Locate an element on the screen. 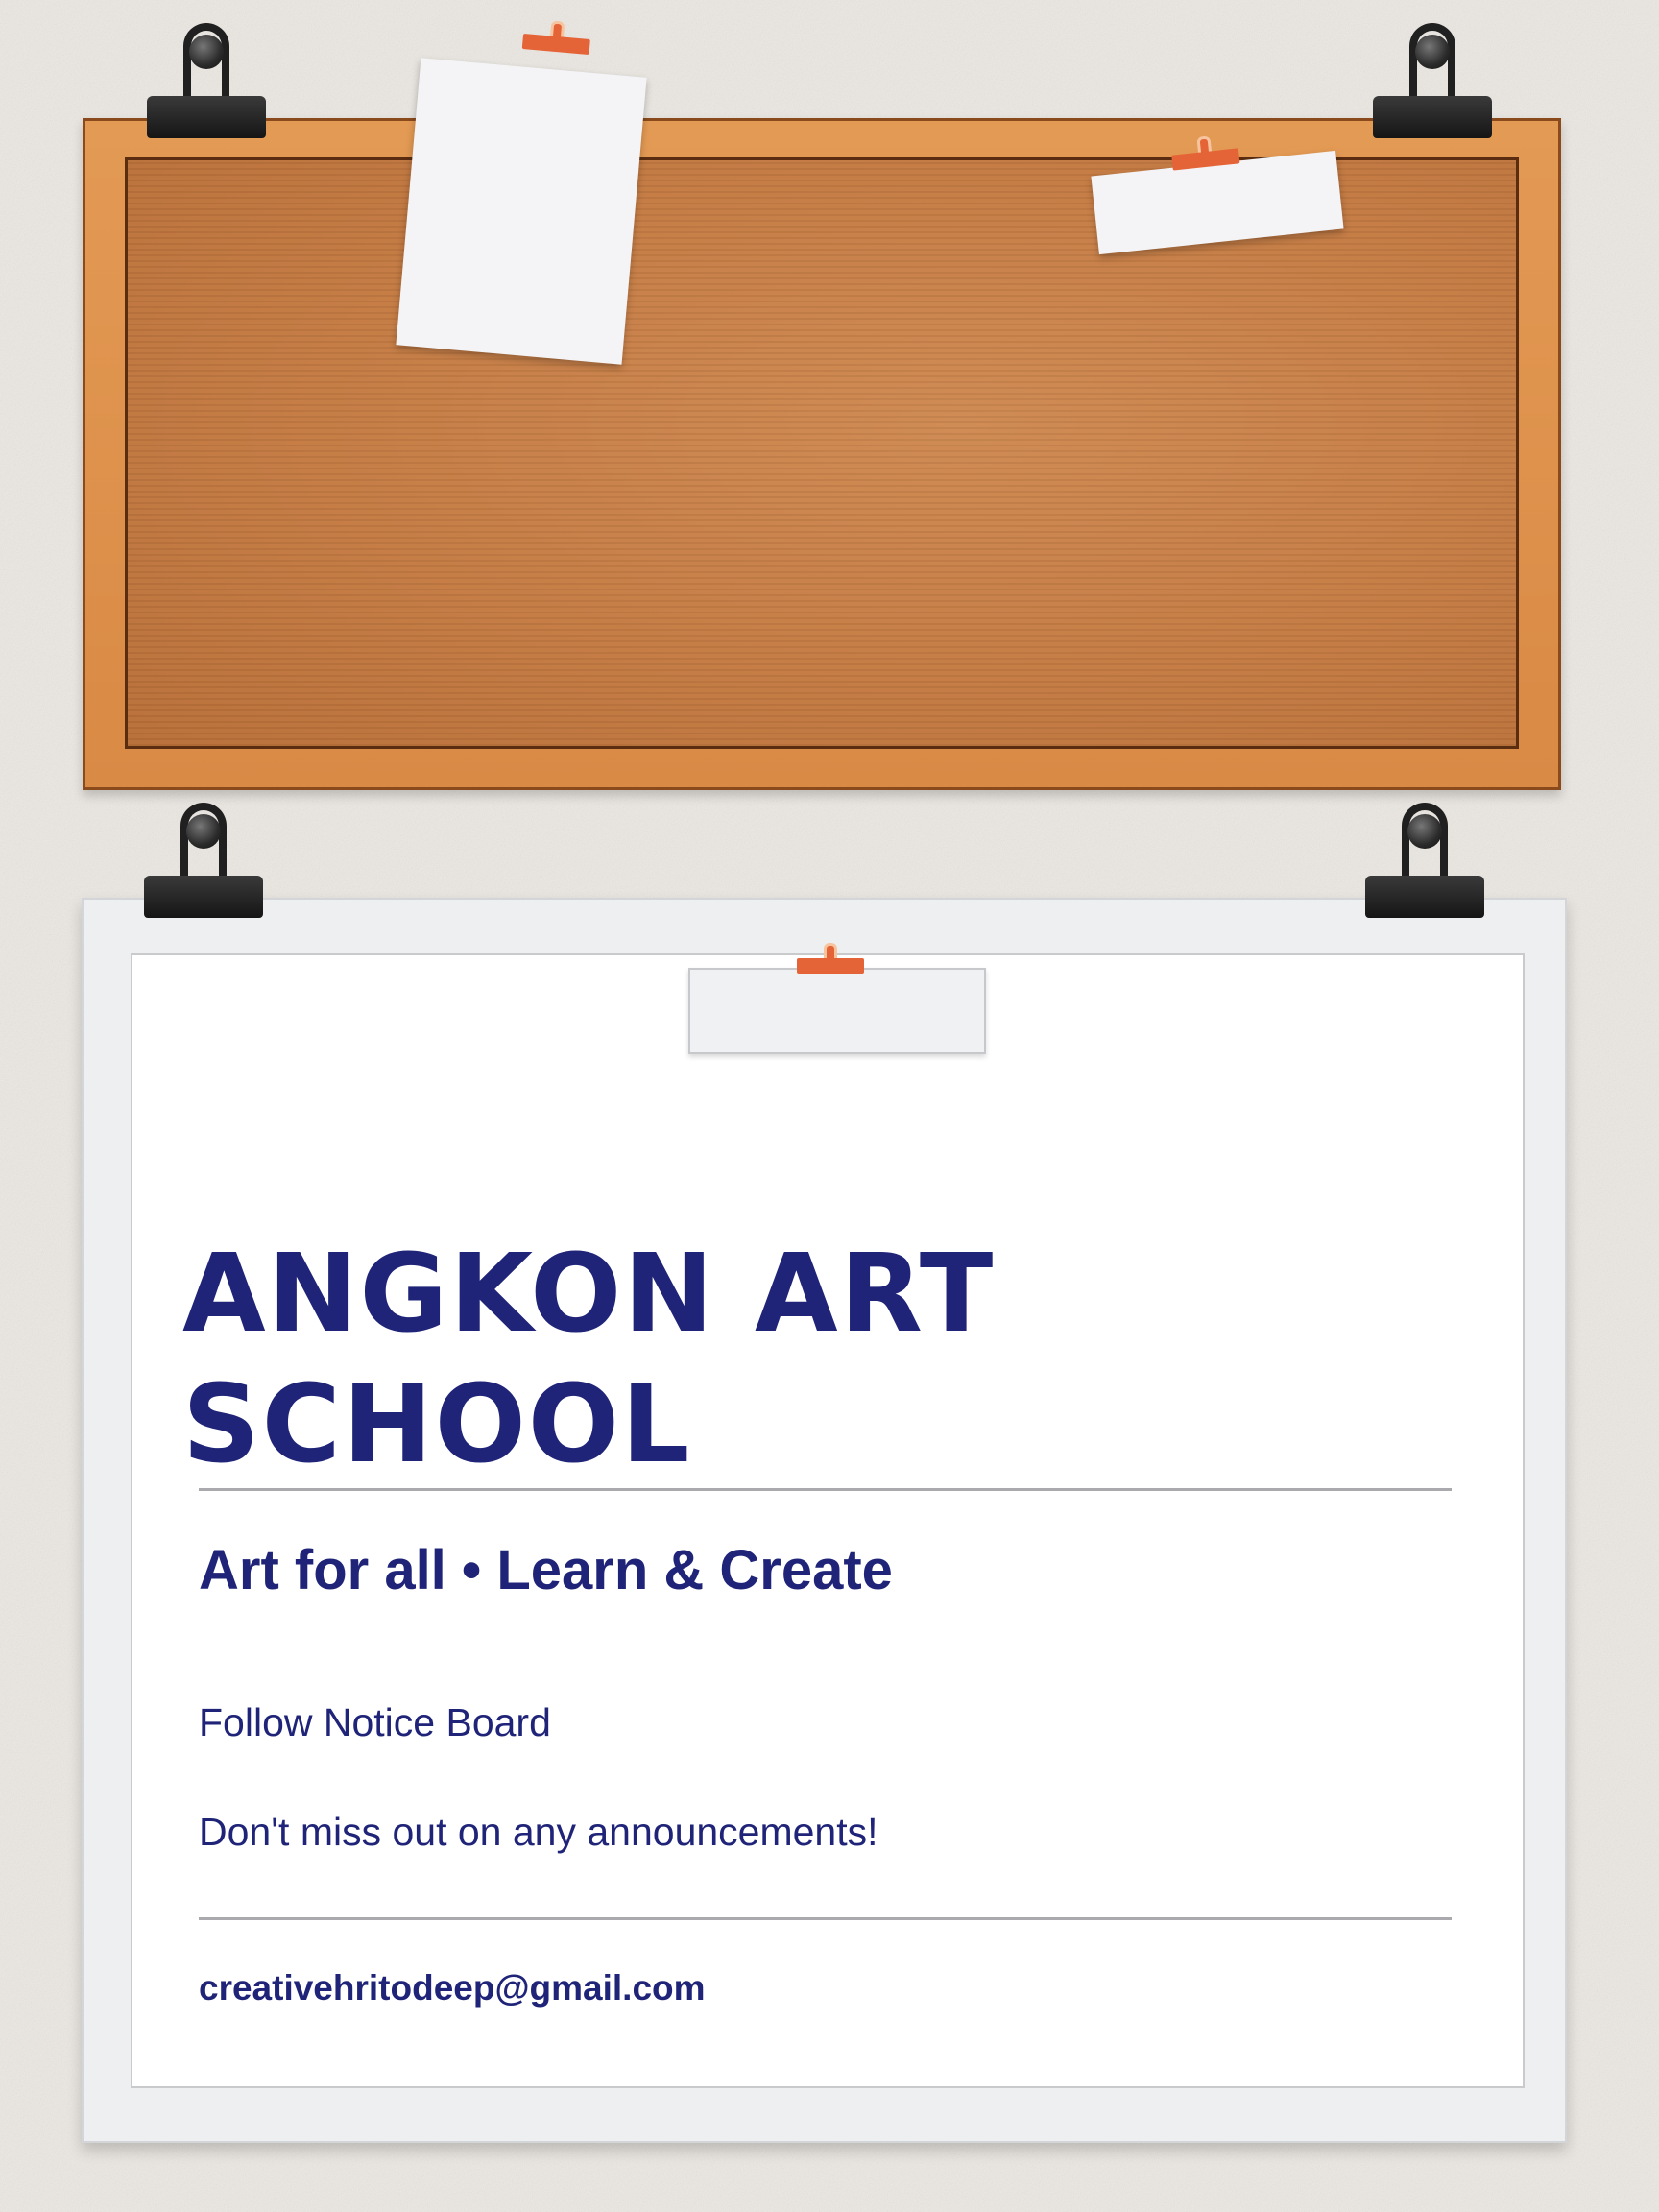 The width and height of the screenshot is (1659, 2212). school-title: ANGKON ART SCHOOL is located at coordinates (589, 1359).